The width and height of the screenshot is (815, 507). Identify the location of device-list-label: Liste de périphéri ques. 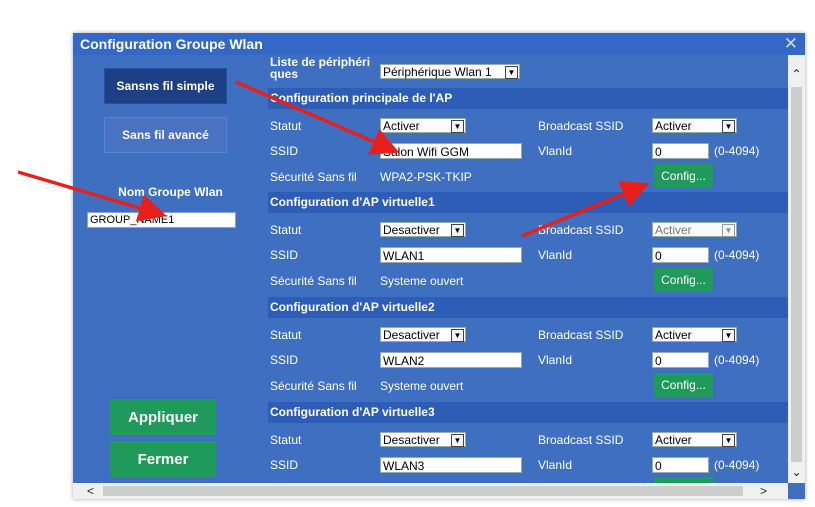
(320, 68).